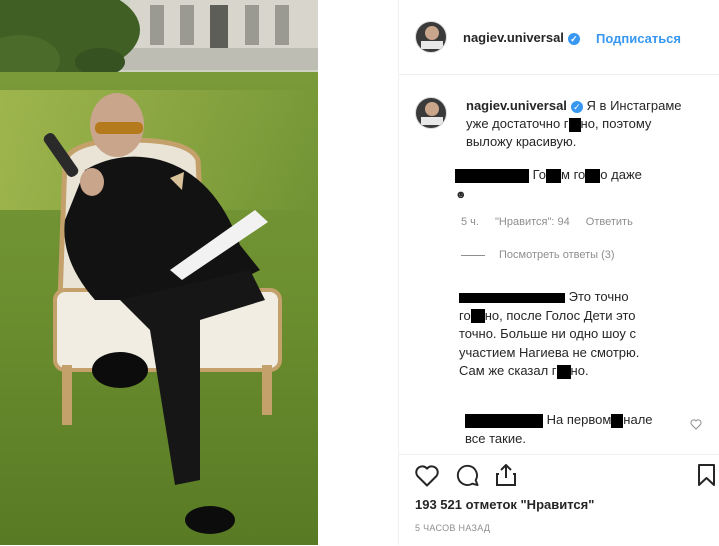  What do you see at coordinates (521, 141) in the screenshot?
I see `caption-text-4: выложу красивую.` at bounding box center [521, 141].